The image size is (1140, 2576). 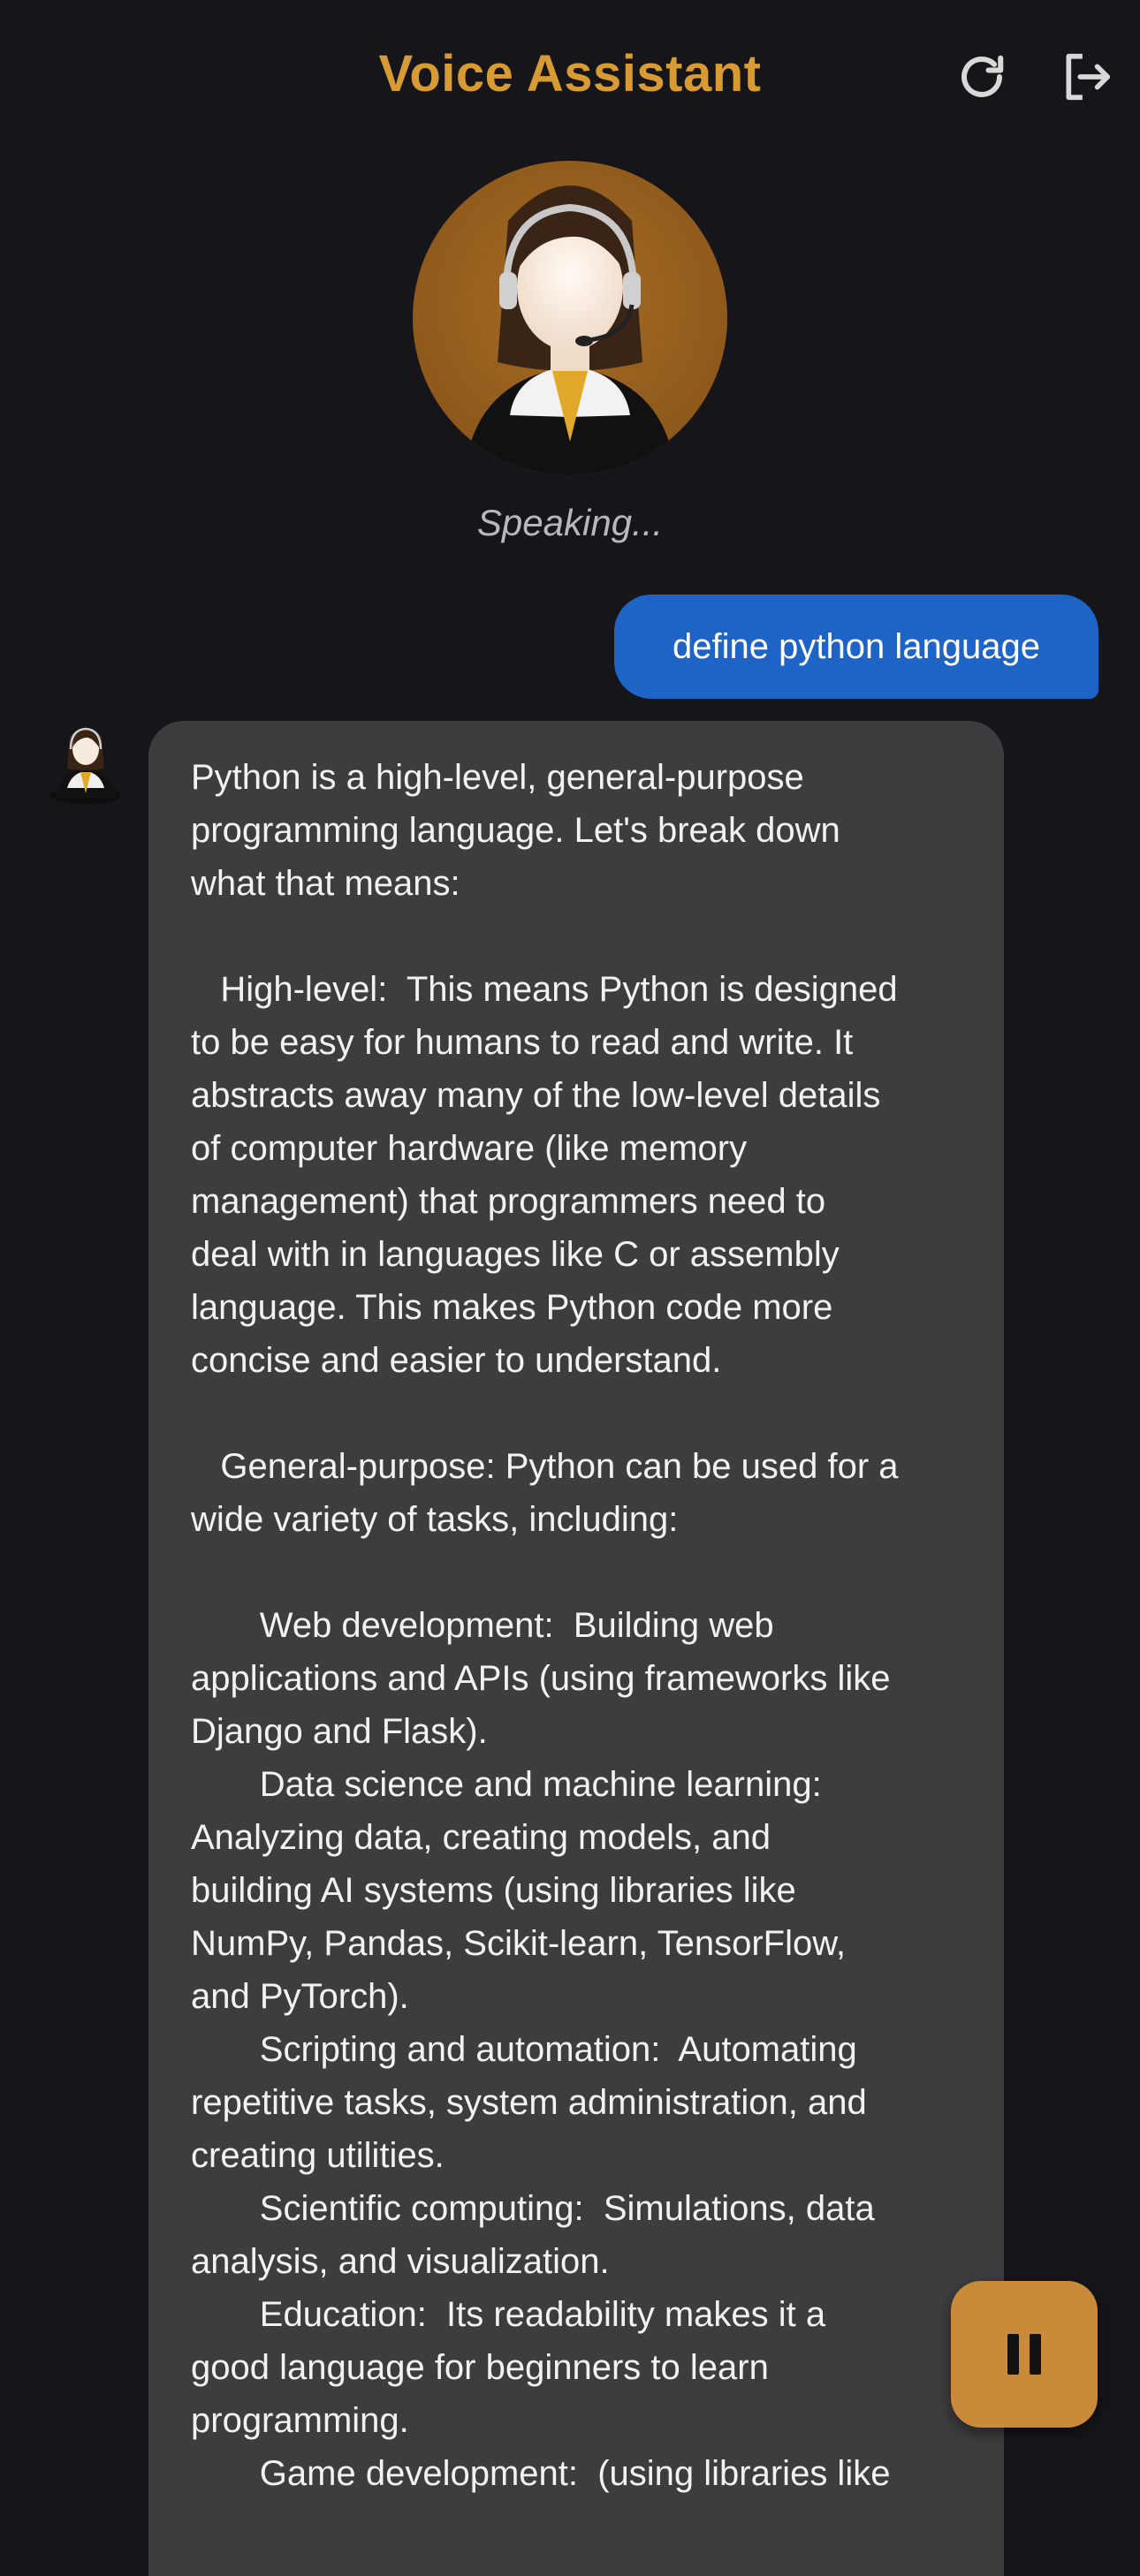 I want to click on refresh-icon, so click(x=983, y=76).